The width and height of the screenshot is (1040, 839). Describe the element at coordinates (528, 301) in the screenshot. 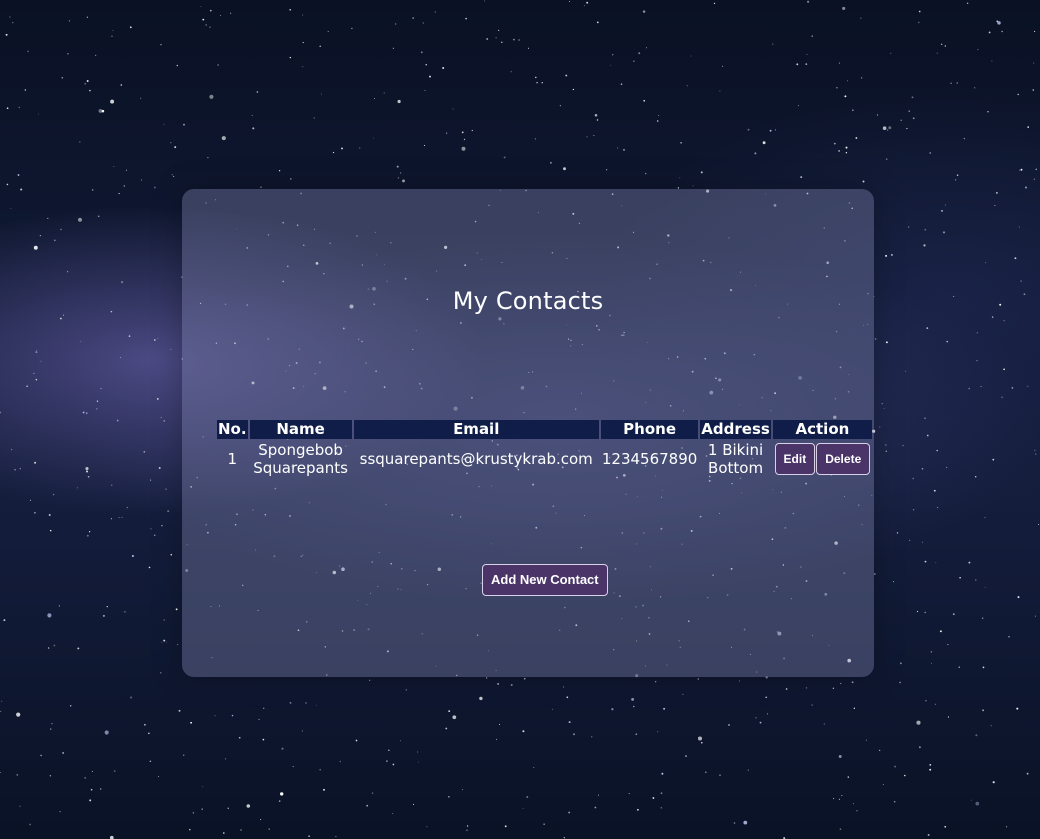

I see `page-title: My Contacts` at that location.